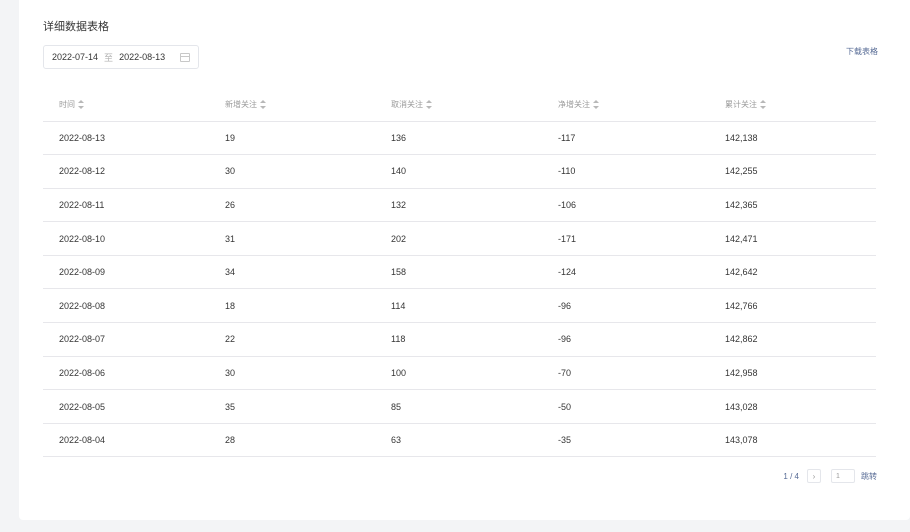 The image size is (910, 532). I want to click on table-header-row: 时间 新增关注 取消关注 净增关注 累计关注, so click(459, 105).